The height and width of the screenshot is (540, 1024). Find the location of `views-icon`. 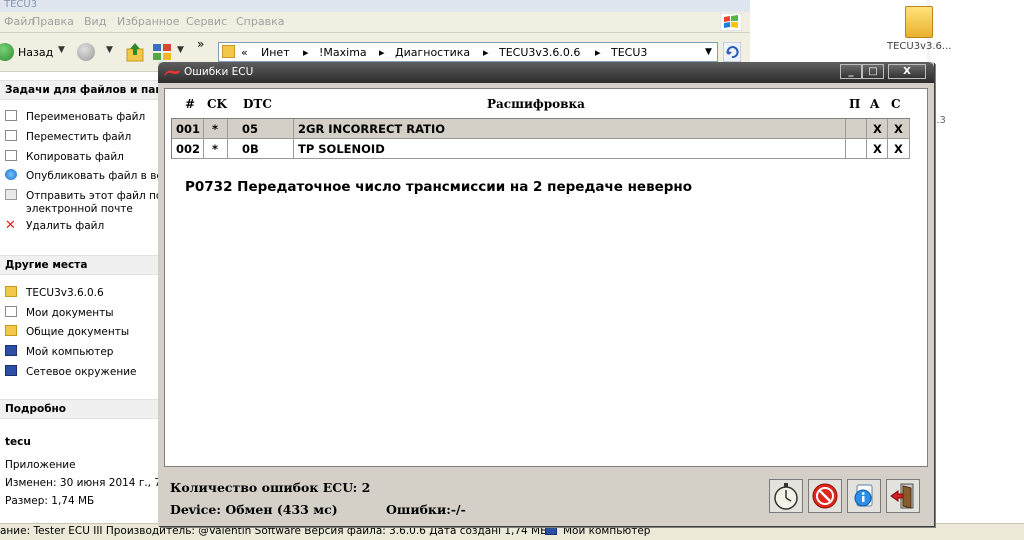

views-icon is located at coordinates (163, 52).